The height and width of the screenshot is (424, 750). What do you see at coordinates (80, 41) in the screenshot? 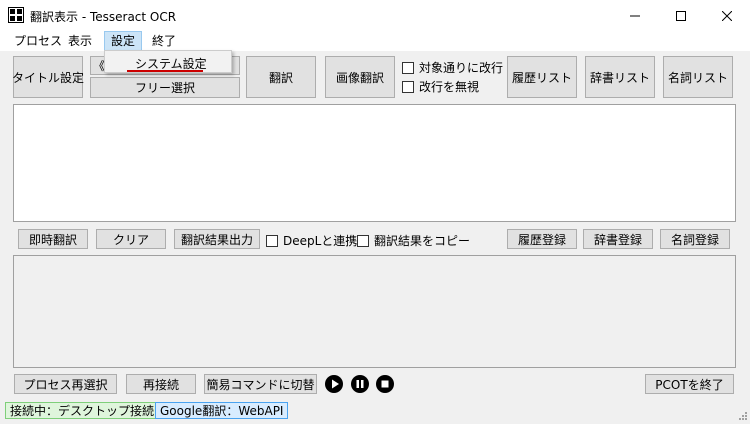
I see `menu-view: 表示` at bounding box center [80, 41].